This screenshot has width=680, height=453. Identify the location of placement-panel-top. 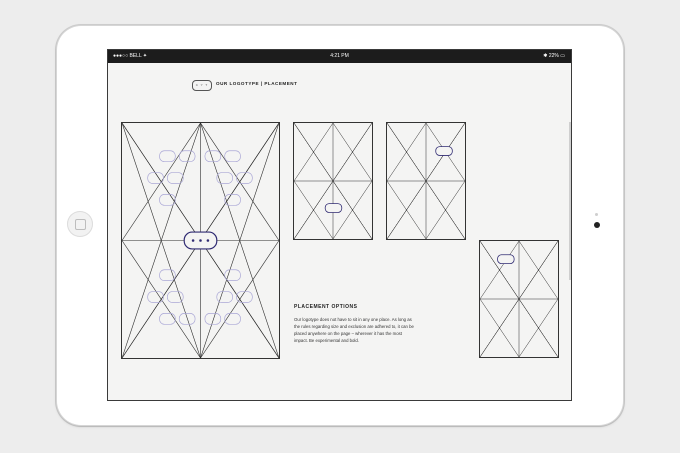
(519, 299).